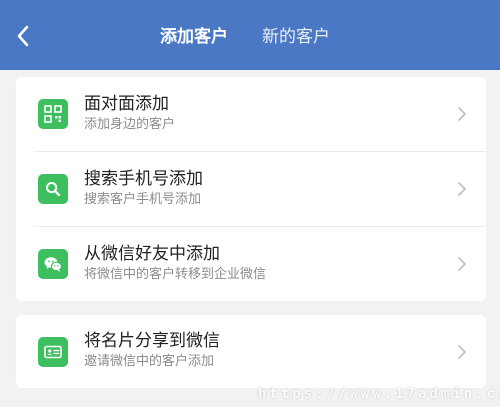  What do you see at coordinates (143, 179) in the screenshot?
I see `menu-item-title: 搜索手机号添加` at bounding box center [143, 179].